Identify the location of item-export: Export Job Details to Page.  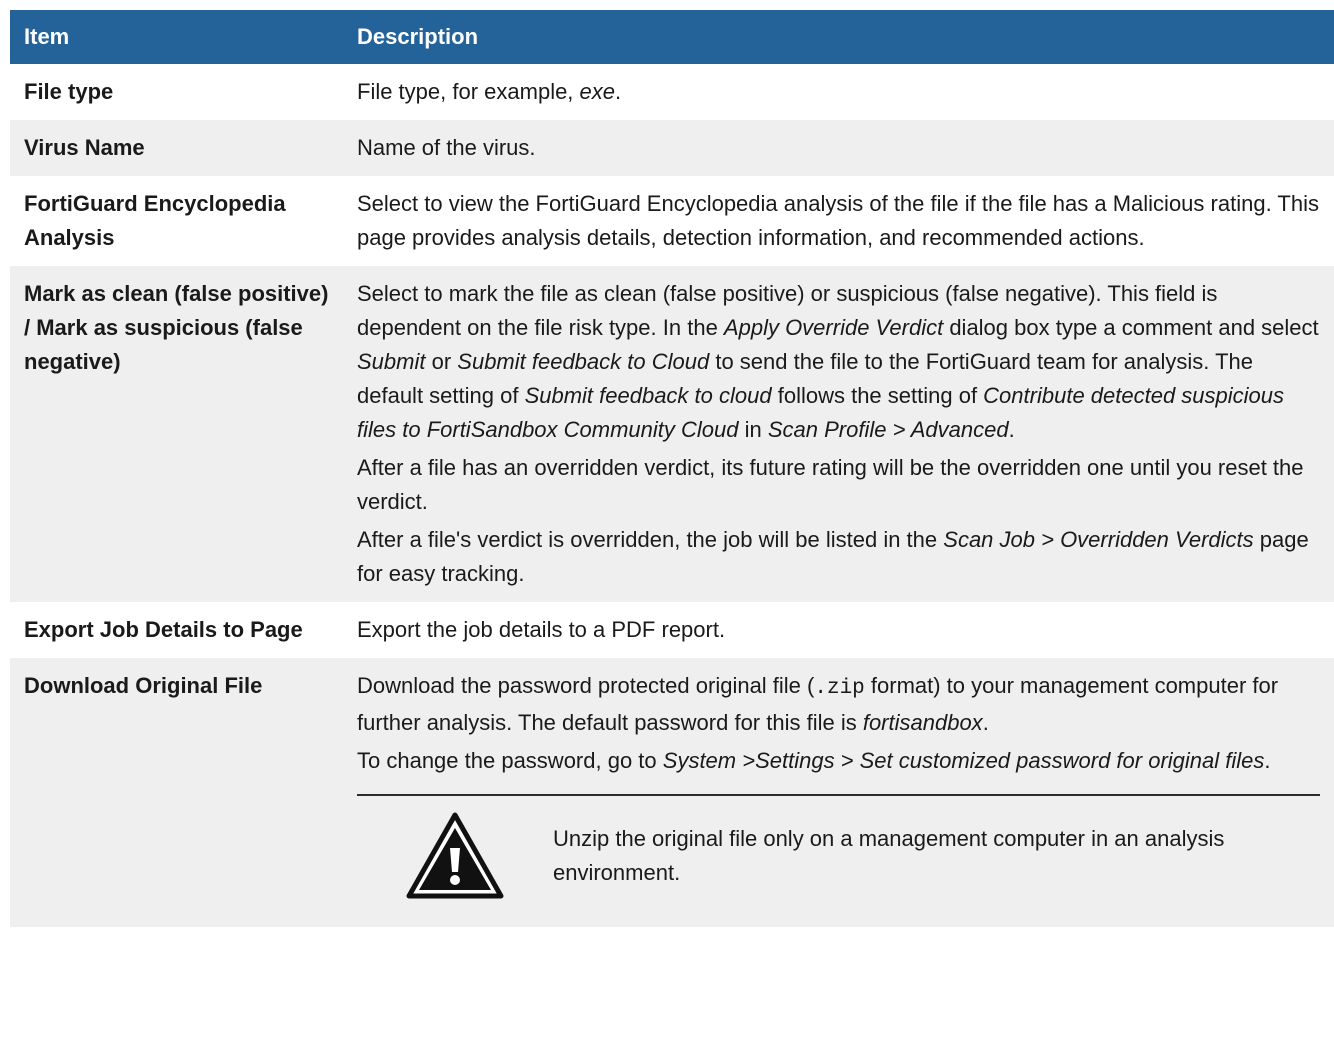
(163, 629).